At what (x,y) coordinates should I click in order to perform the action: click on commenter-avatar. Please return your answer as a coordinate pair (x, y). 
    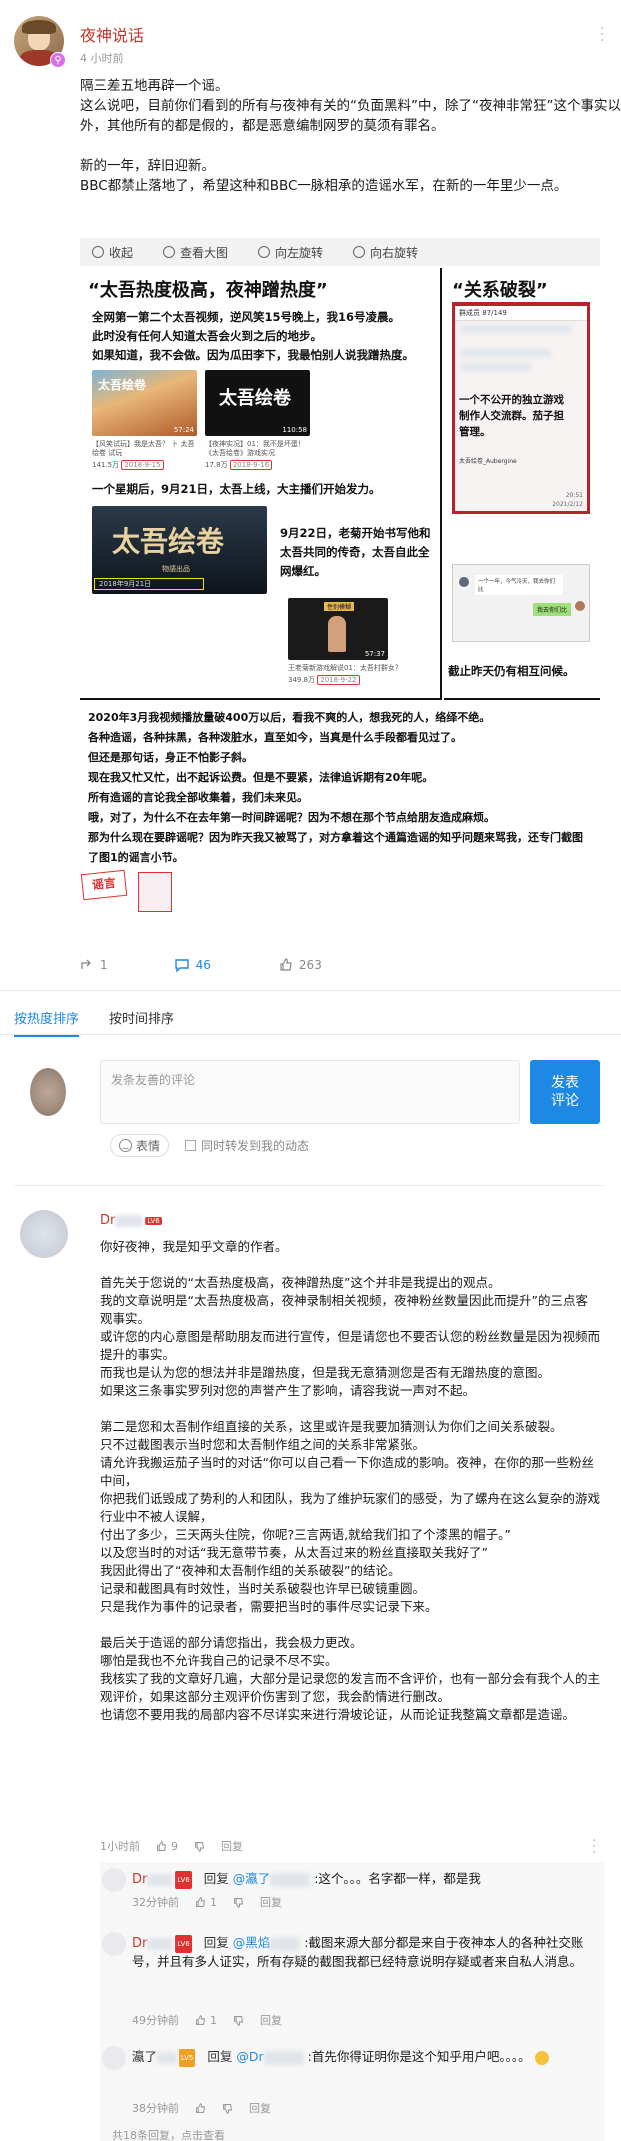
    Looking at the image, I should click on (44, 1234).